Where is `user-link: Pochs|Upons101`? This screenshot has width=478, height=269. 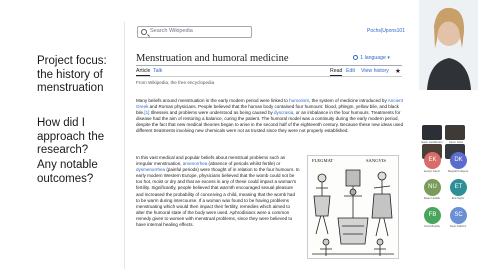
user-link: Pochs|Upons101 is located at coordinates (386, 31).